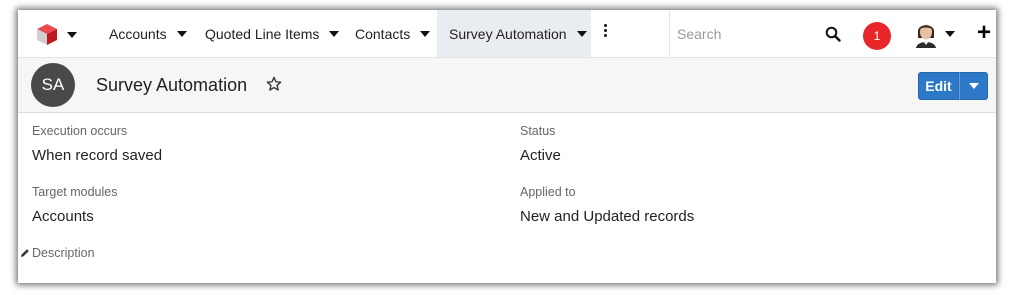 The height and width of the screenshot is (295, 1016). Describe the element at coordinates (274, 84) in the screenshot. I see `star-outline-icon` at that location.